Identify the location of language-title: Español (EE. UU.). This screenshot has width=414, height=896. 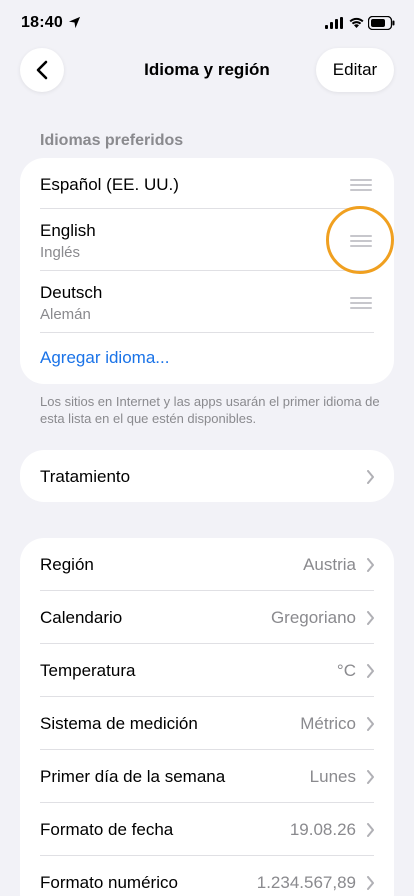
(109, 184).